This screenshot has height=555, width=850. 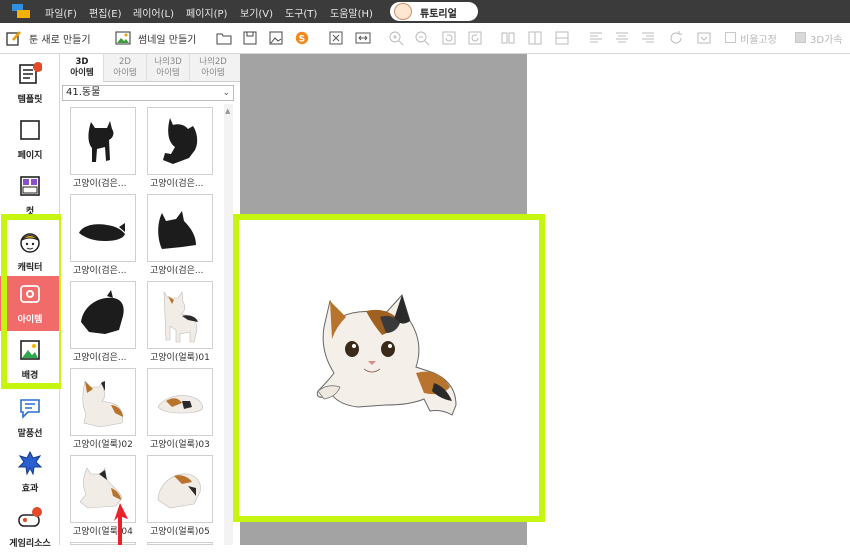 I want to click on thumbnail-icon, so click(x=123, y=38).